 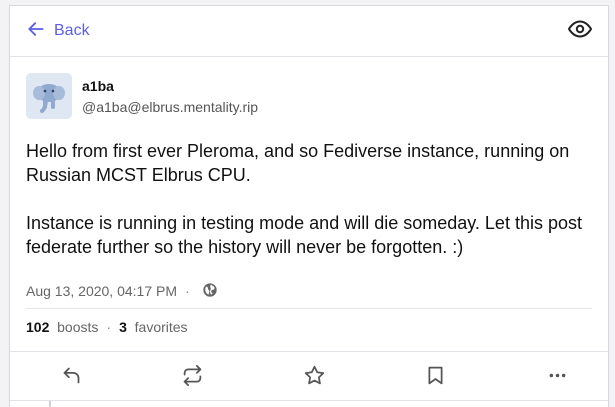 I want to click on globe-icon, so click(x=208, y=291).